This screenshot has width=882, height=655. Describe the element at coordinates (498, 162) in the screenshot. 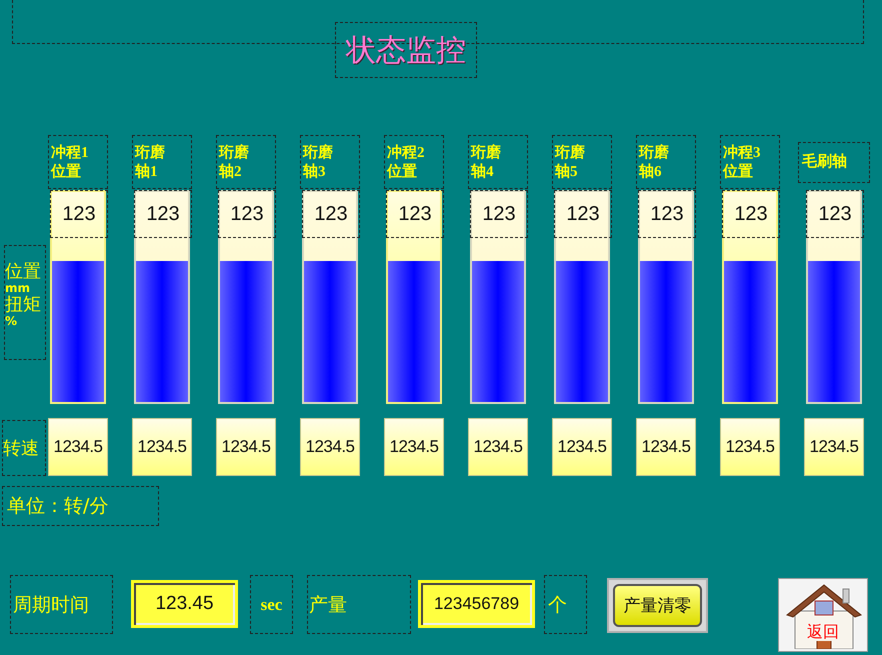

I see `column-label: 珩磨 轴4` at that location.